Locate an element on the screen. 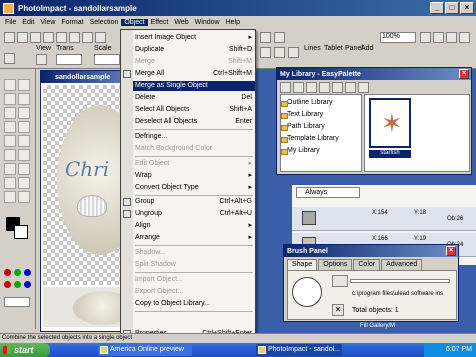 This screenshot has width=476, height=357. blue-dot-icon is located at coordinates (27, 272).